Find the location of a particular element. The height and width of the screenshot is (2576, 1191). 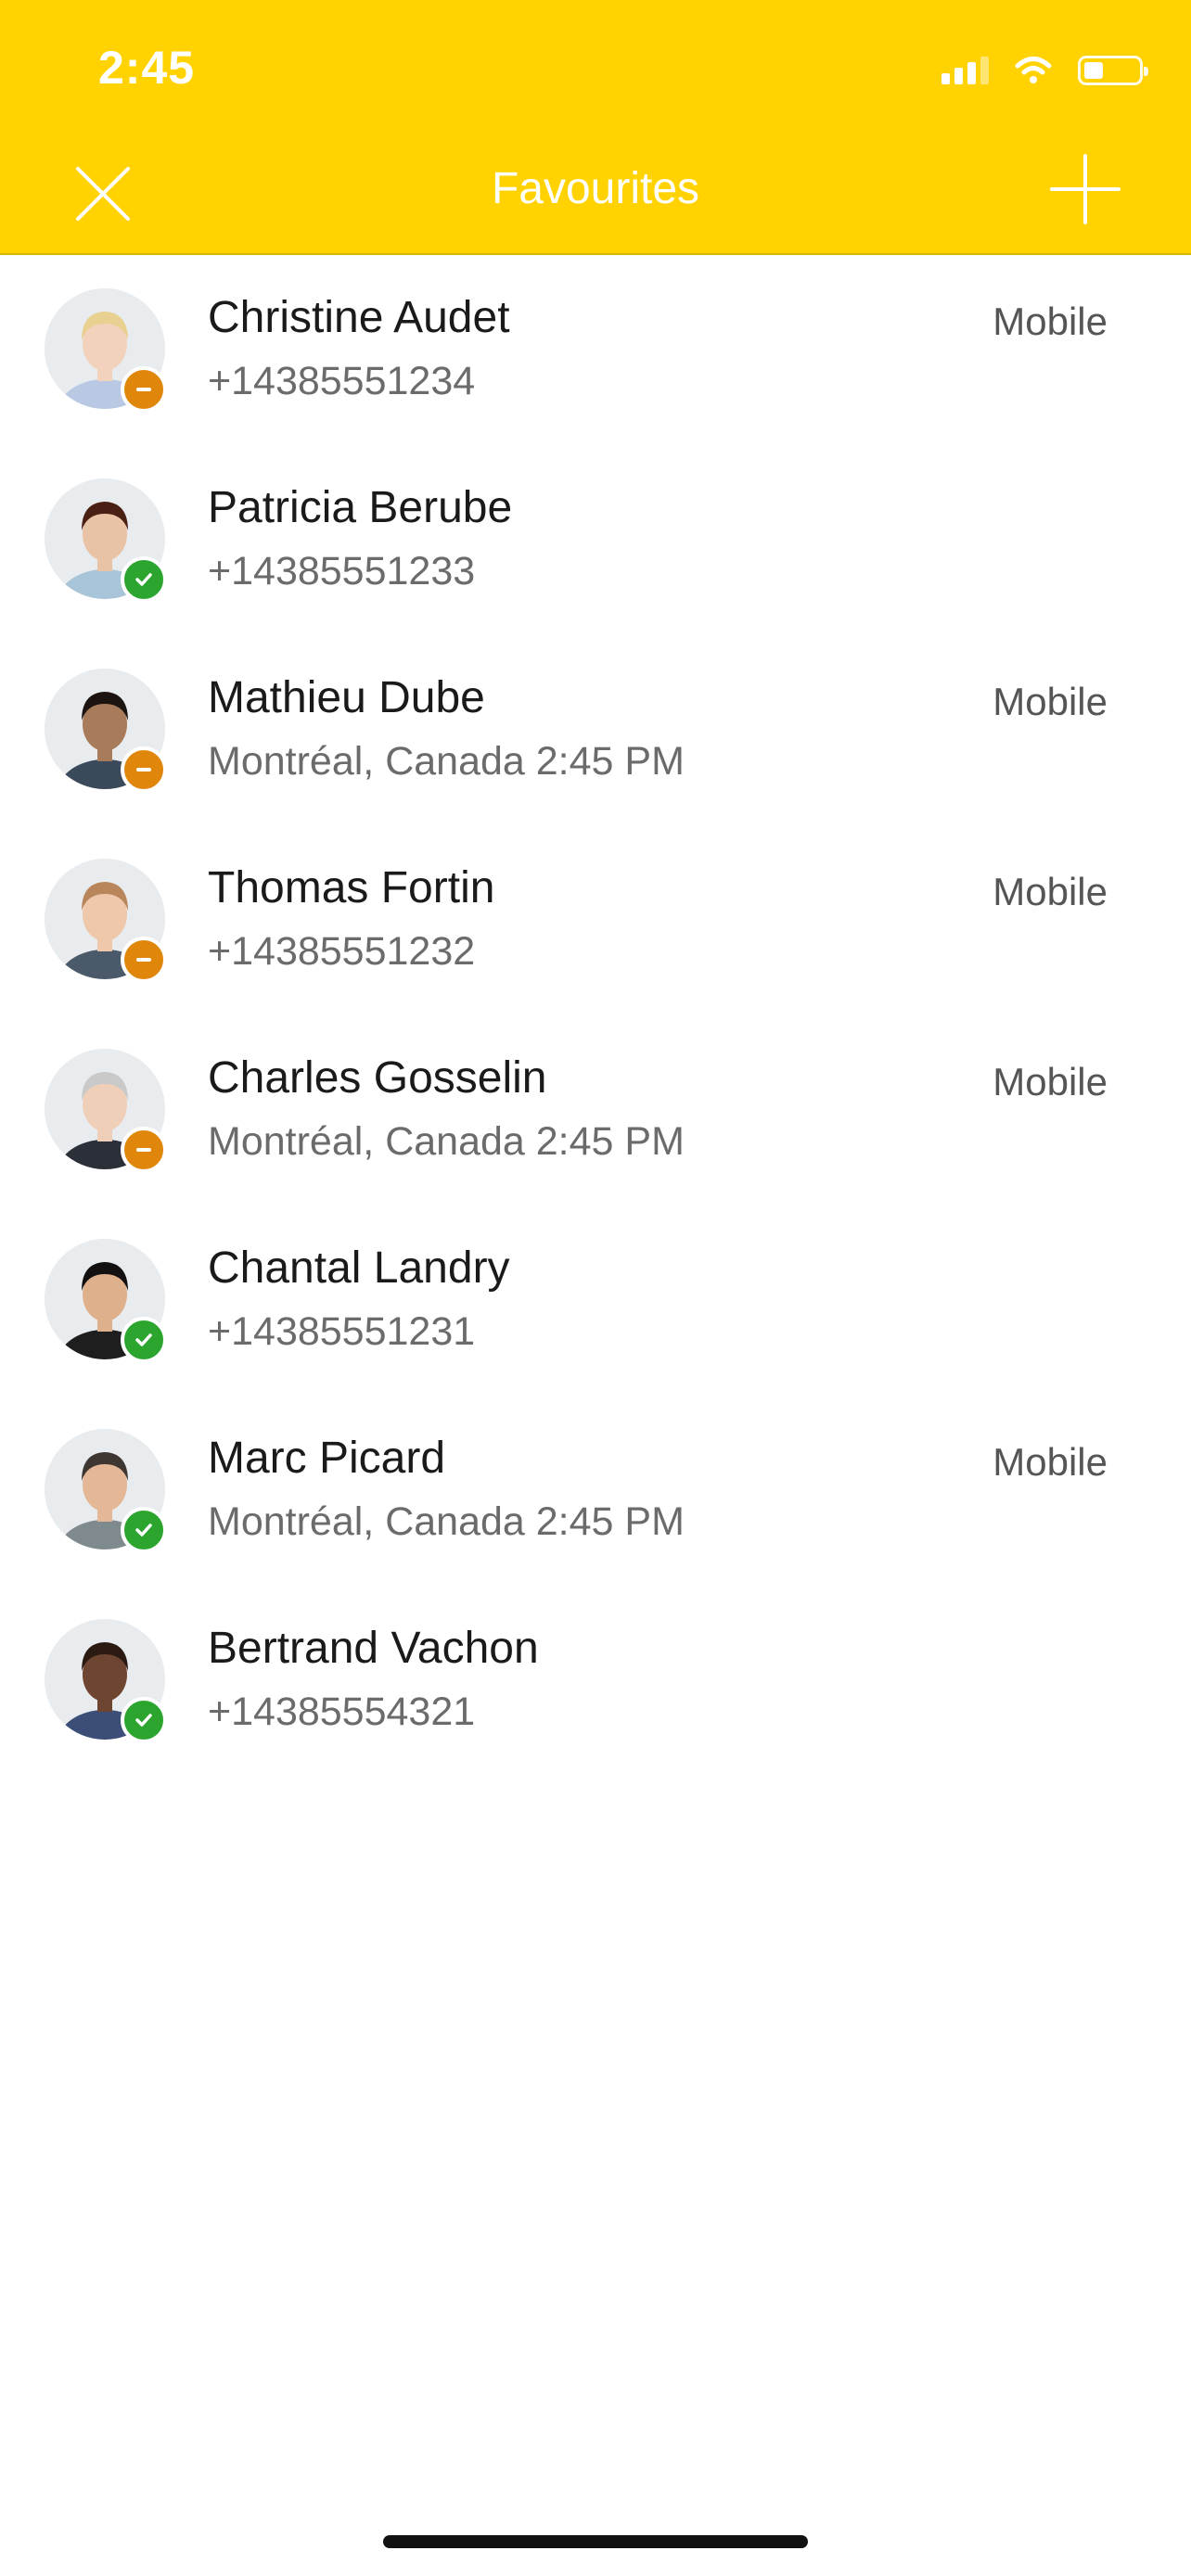

contact-name: Mathieu Dube is located at coordinates (347, 697).